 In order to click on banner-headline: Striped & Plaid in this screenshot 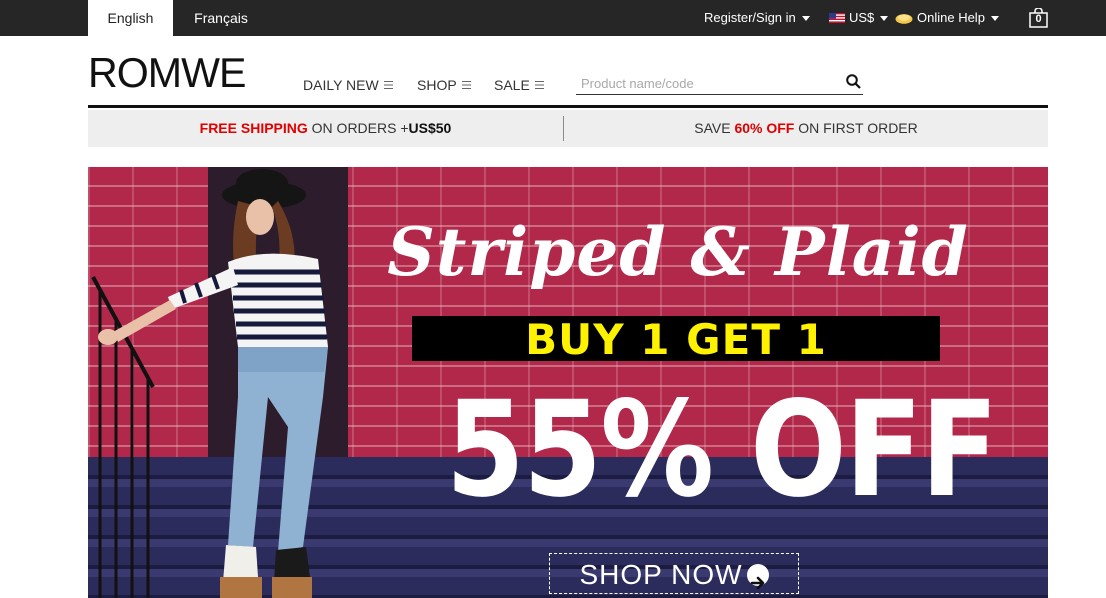, I will do `click(678, 252)`.